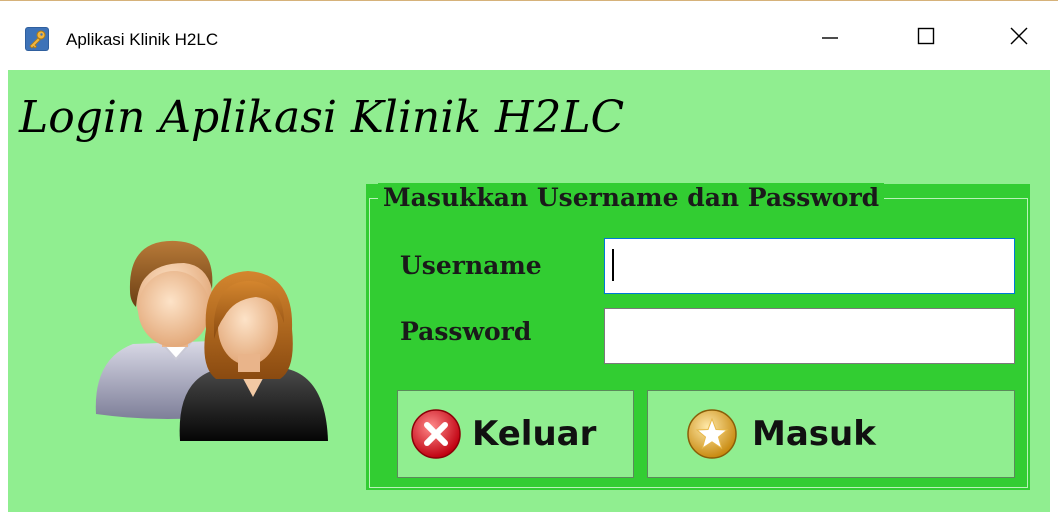 The width and height of the screenshot is (1058, 512). Describe the element at coordinates (322, 117) in the screenshot. I see `page-title: Login Aplikasi Klinik H2LC` at that location.